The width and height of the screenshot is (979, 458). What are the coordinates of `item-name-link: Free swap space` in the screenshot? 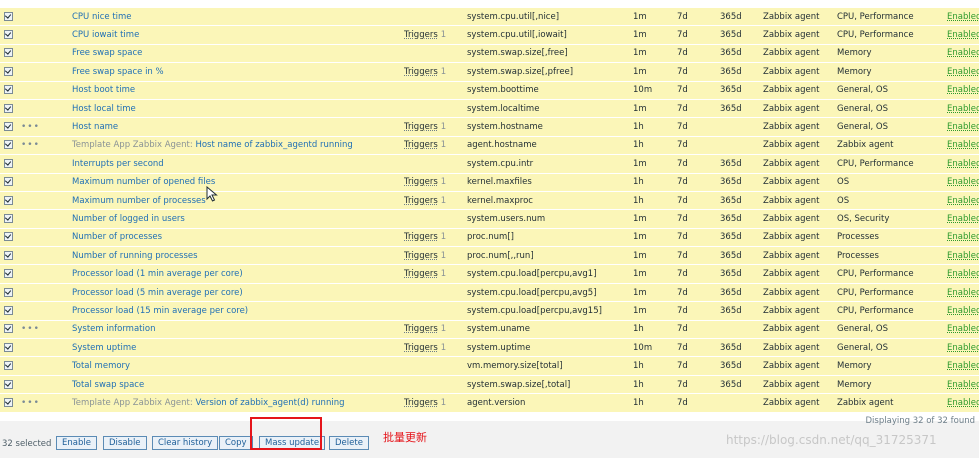 It's located at (107, 53).